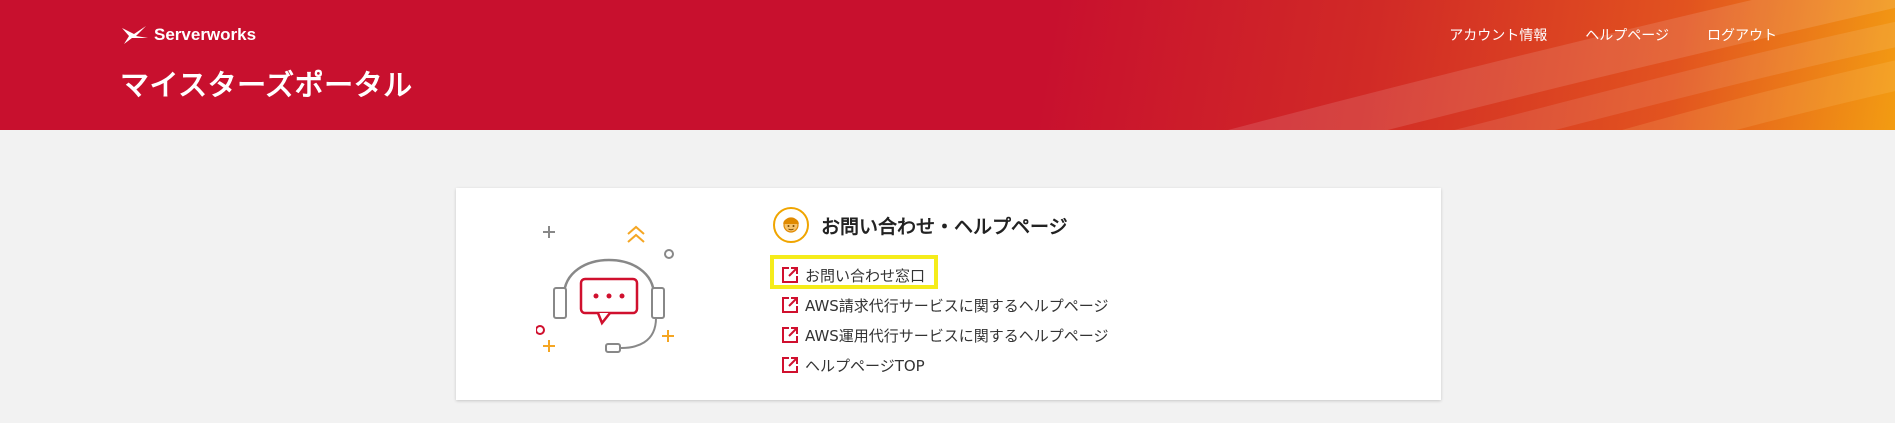 This screenshot has width=1895, height=423. What do you see at coordinates (266, 85) in the screenshot?
I see `portal-title: マイスターズポータル` at bounding box center [266, 85].